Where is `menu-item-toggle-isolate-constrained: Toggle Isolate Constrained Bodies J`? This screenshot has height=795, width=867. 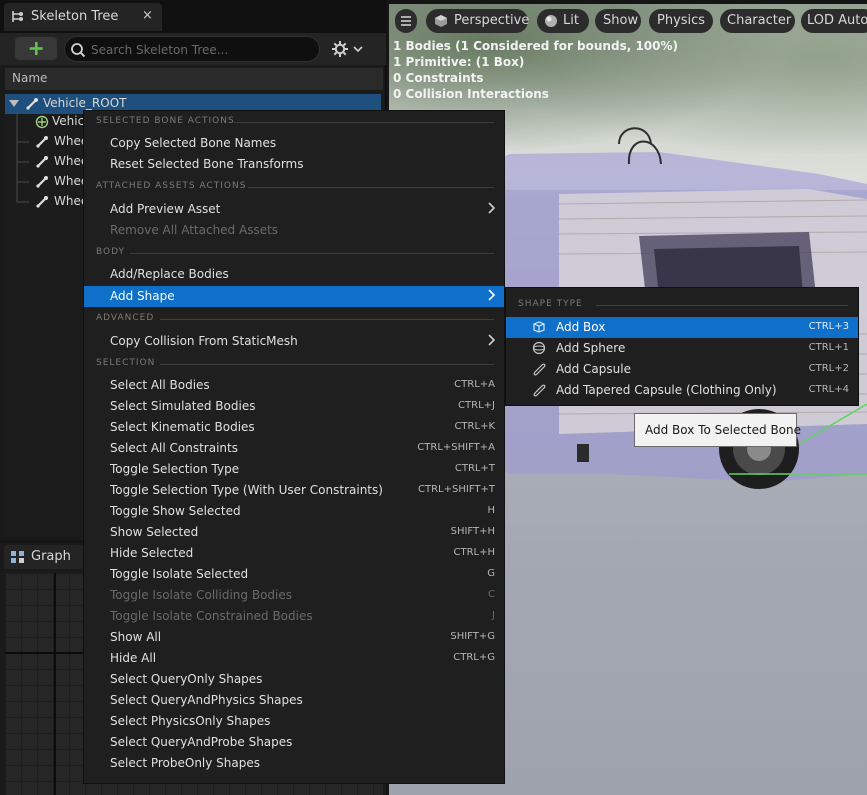
menu-item-toggle-isolate-constrained: Toggle Isolate Constrained Bodies J is located at coordinates (294, 616).